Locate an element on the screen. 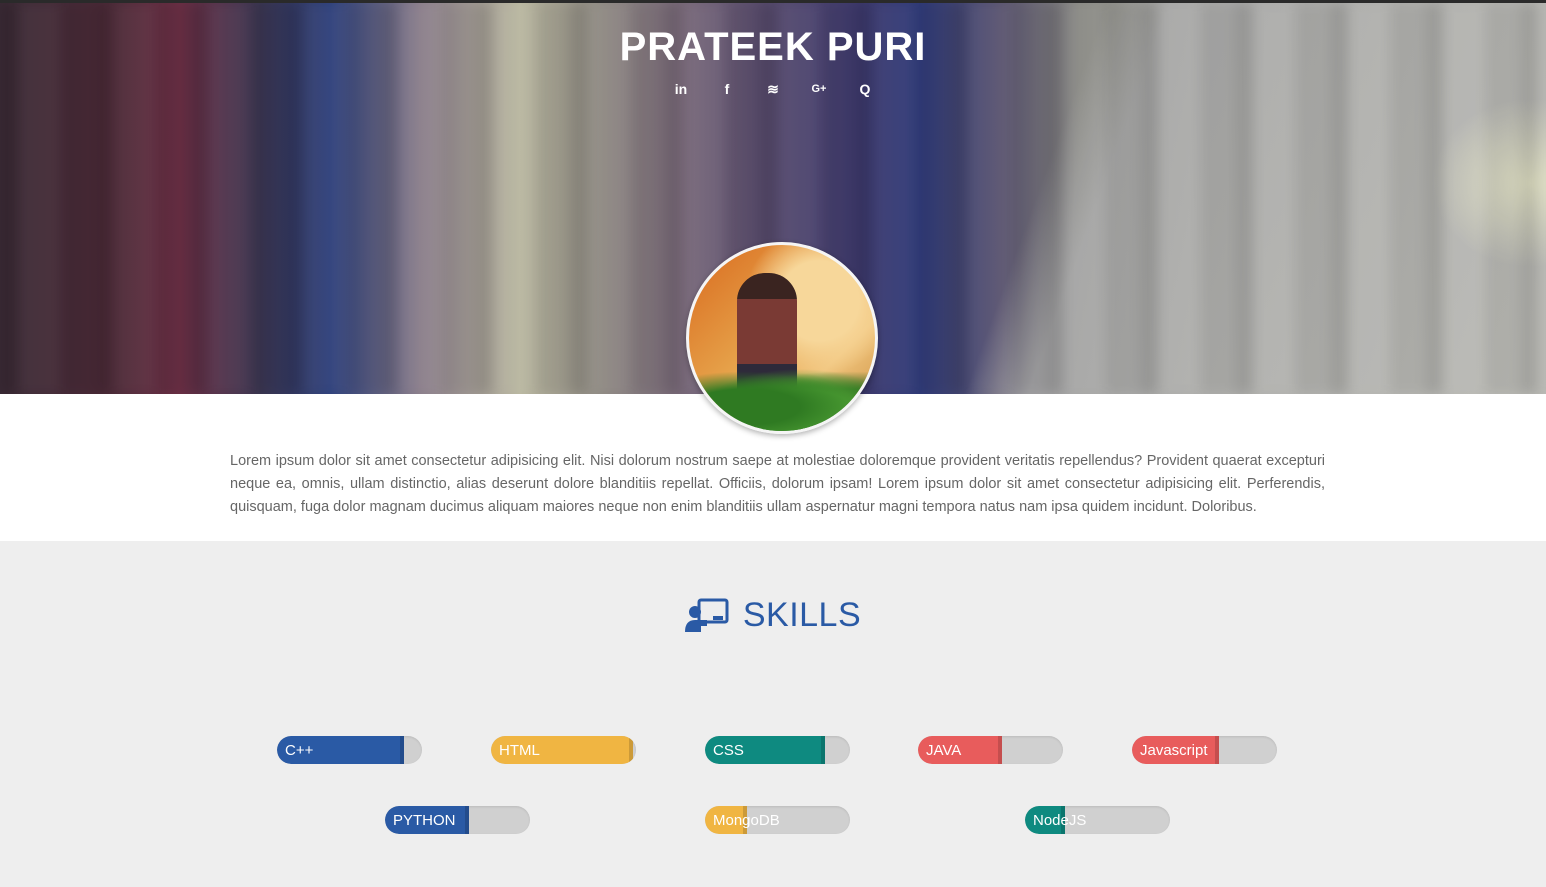  skill-label: Javascript is located at coordinates (1174, 750).